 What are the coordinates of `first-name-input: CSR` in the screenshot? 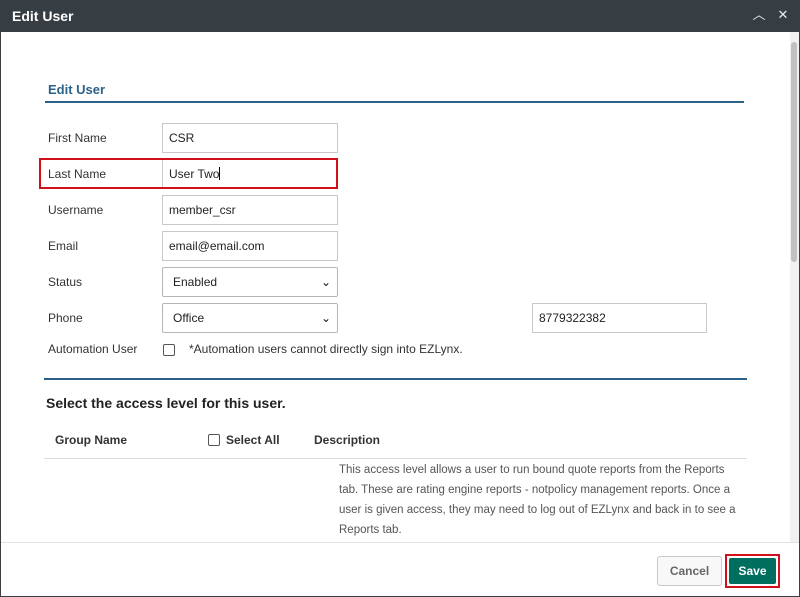 It's located at (250, 138).